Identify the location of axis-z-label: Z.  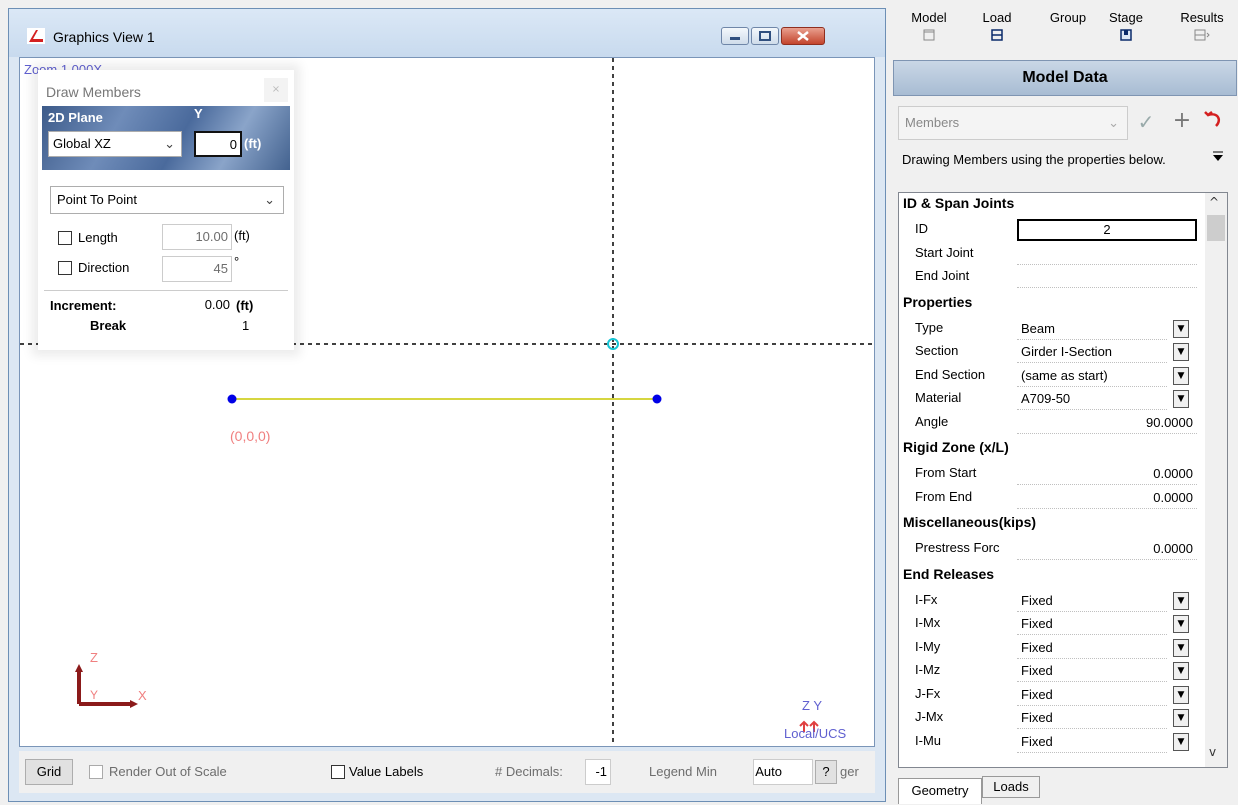
(94, 657).